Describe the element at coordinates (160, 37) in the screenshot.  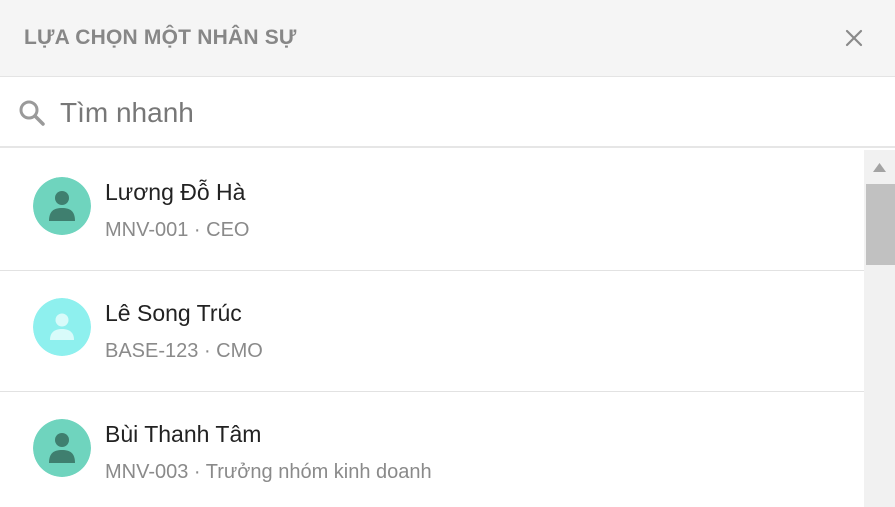
I see `dialog-title: LỰA CHỌN MỘT NHÂN SỰ` at that location.